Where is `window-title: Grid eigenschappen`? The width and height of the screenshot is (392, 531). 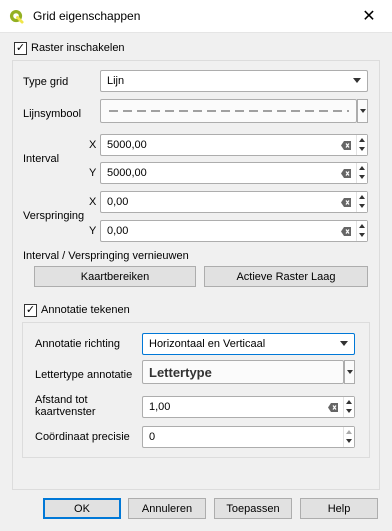 window-title: Grid eigenschappen is located at coordinates (87, 16).